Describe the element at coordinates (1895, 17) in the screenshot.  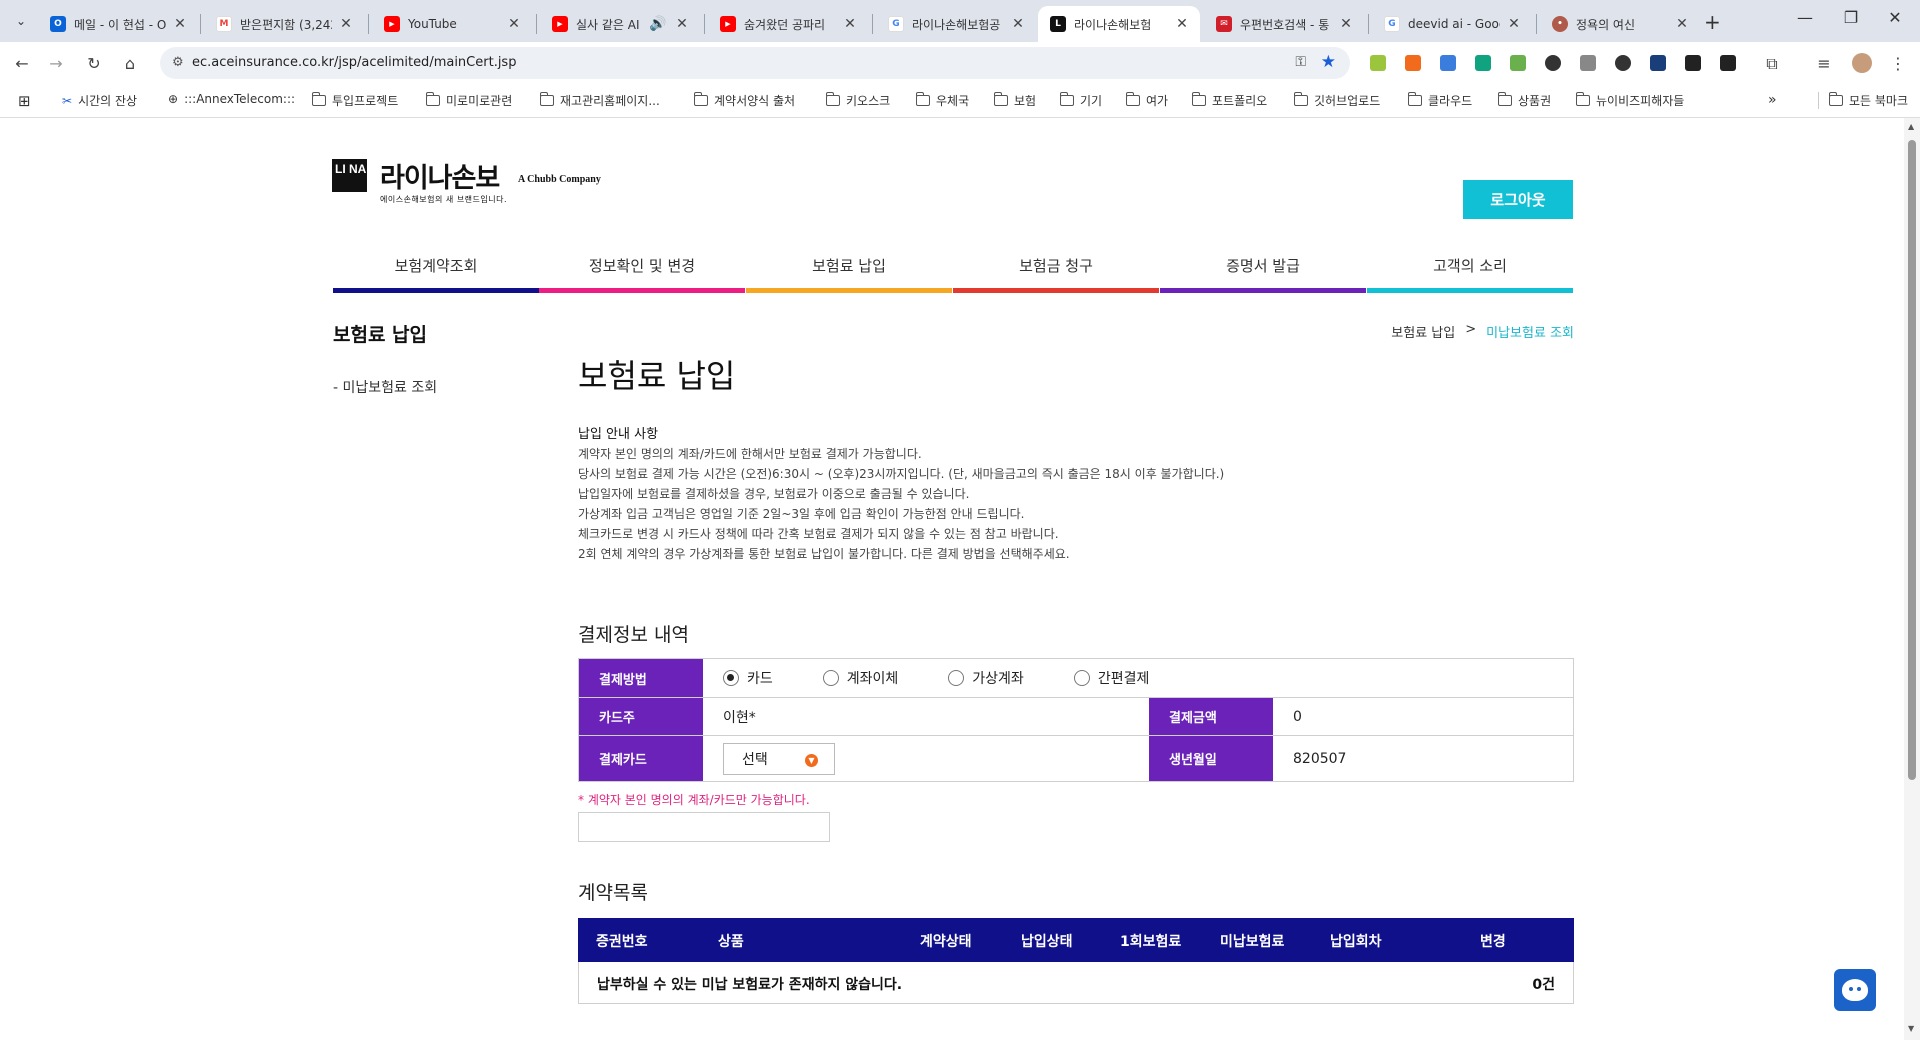
I see `close-window-icon: ✕` at that location.